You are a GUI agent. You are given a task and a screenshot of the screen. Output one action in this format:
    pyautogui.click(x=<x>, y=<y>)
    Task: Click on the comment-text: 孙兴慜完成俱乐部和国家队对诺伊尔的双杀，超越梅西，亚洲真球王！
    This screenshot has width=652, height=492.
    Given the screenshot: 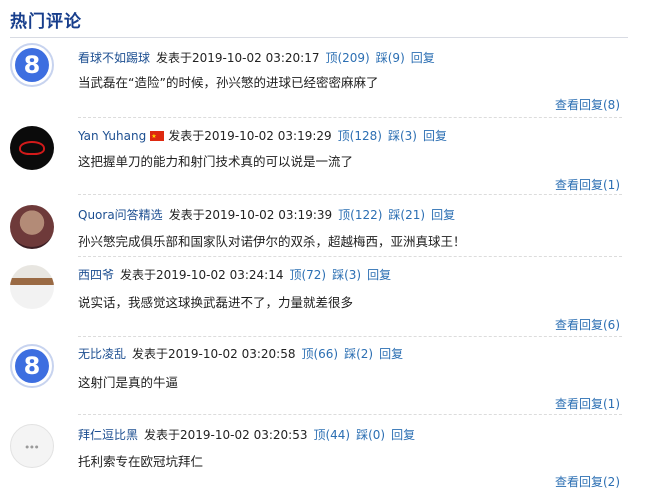 What is the action you would take?
    pyautogui.click(x=272, y=241)
    